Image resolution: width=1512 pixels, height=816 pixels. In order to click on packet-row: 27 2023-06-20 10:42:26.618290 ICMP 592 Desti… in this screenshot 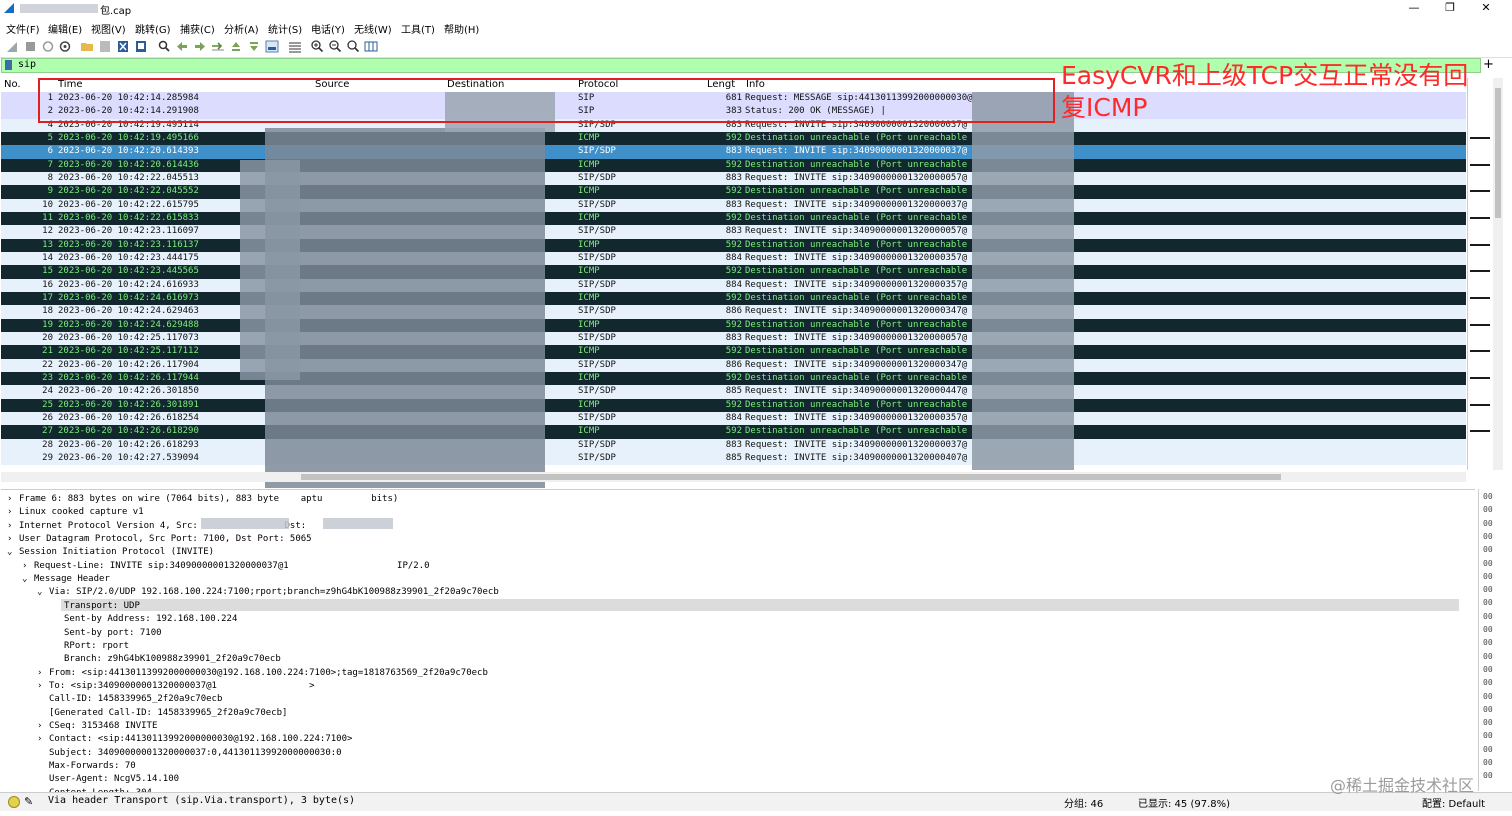, I will do `click(733, 432)`.